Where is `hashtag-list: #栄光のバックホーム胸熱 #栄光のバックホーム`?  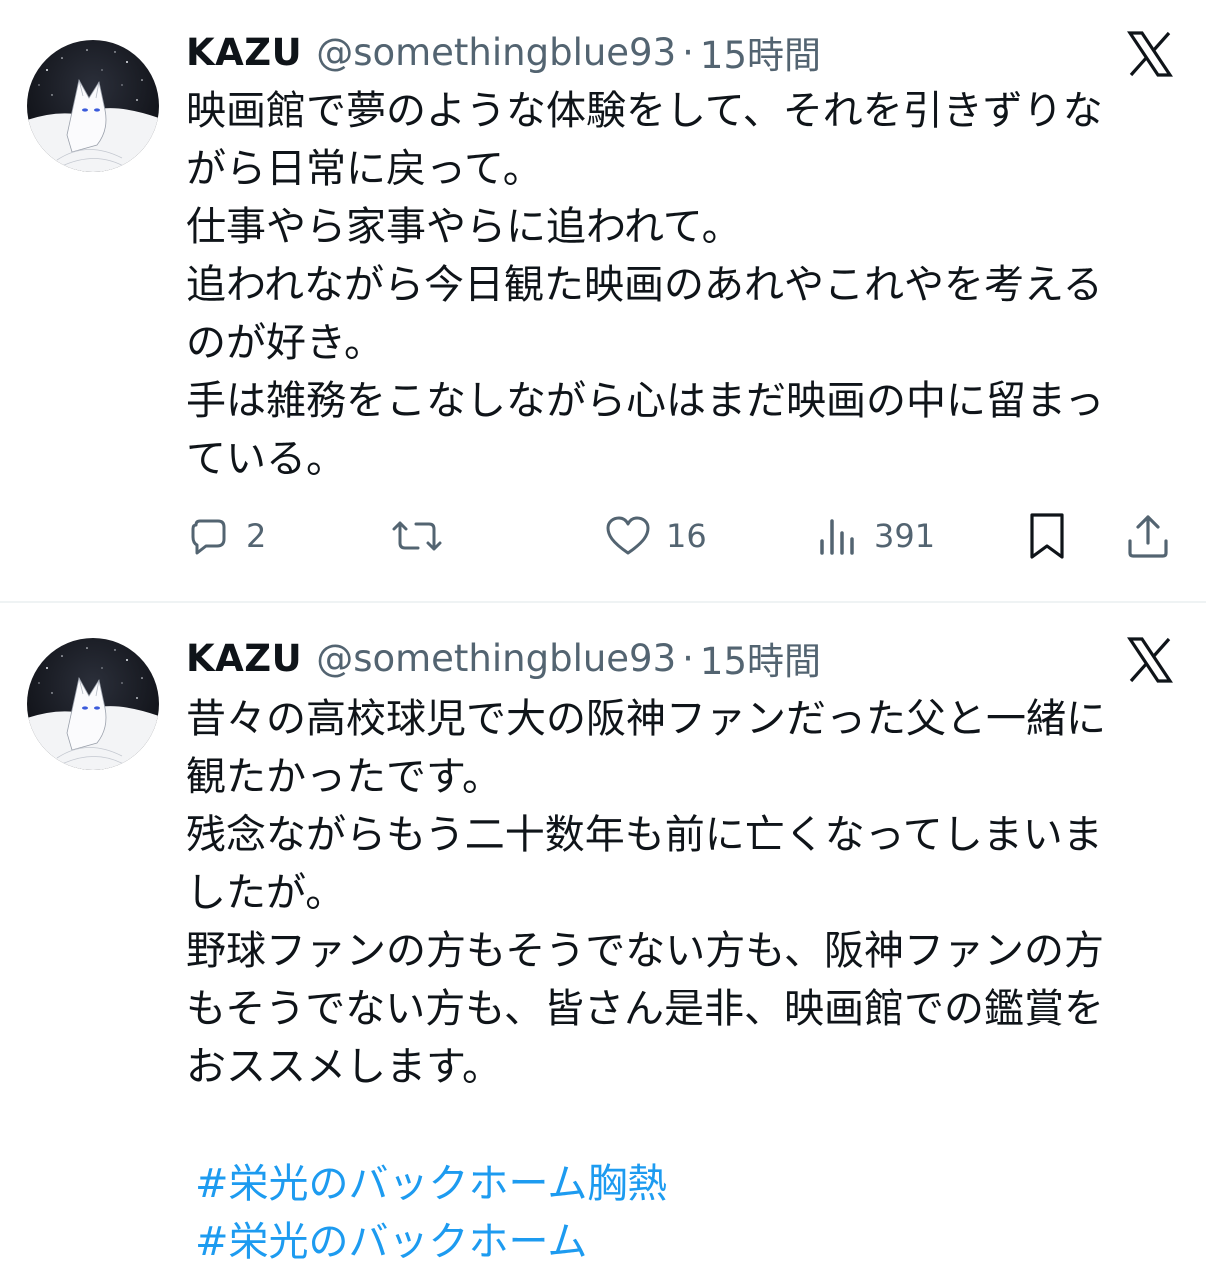
hashtag-list: #栄光のバックホーム胸熱 #栄光のバックホーム is located at coordinates (431, 1213).